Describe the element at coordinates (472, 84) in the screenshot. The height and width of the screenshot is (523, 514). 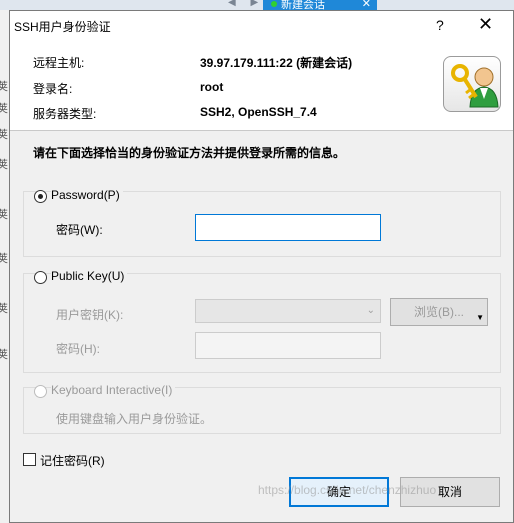
I see `user-key-icon` at that location.